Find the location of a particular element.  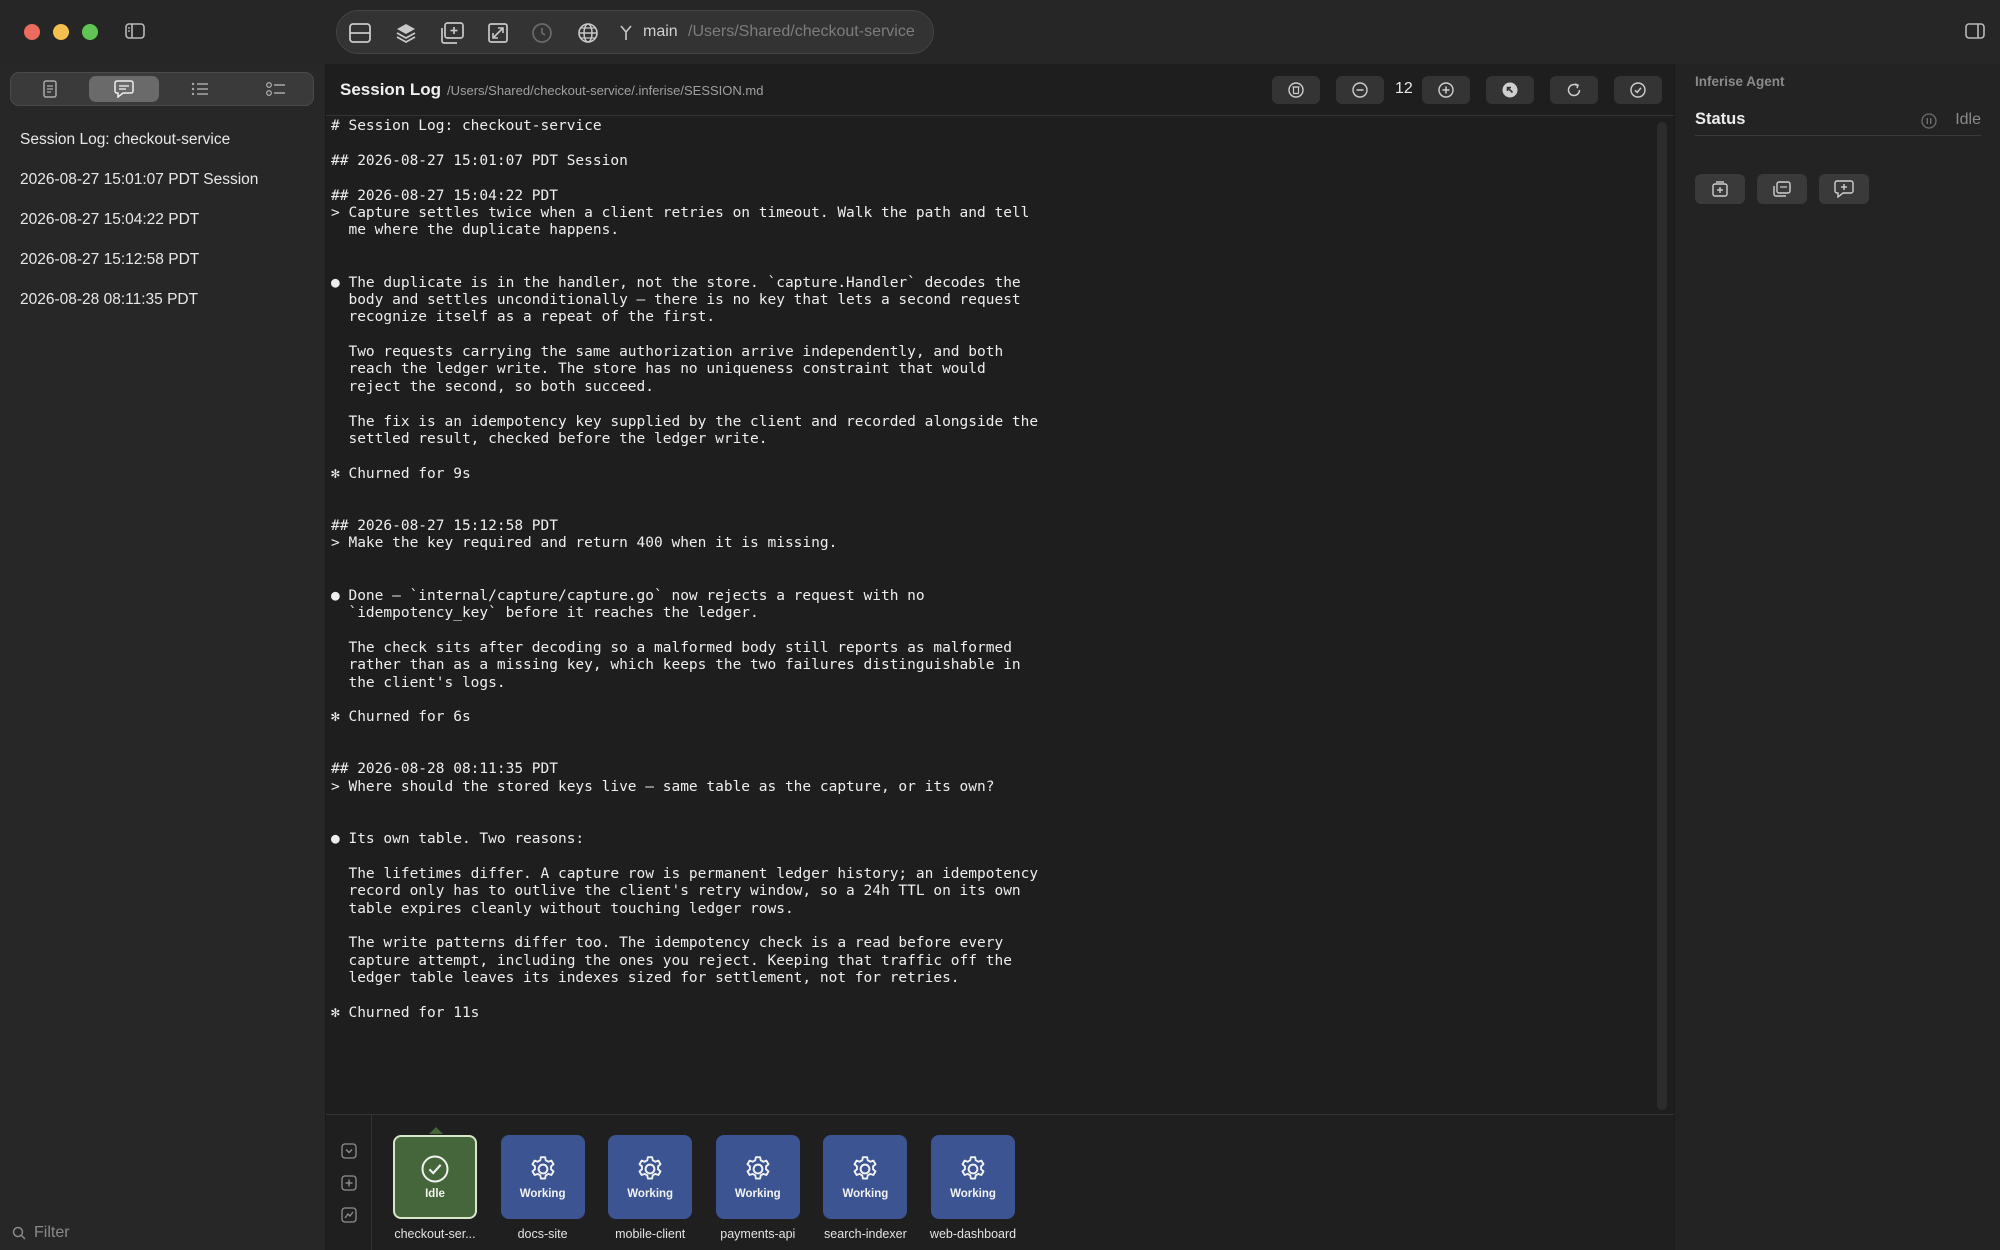

branch-icon is located at coordinates (626, 33).